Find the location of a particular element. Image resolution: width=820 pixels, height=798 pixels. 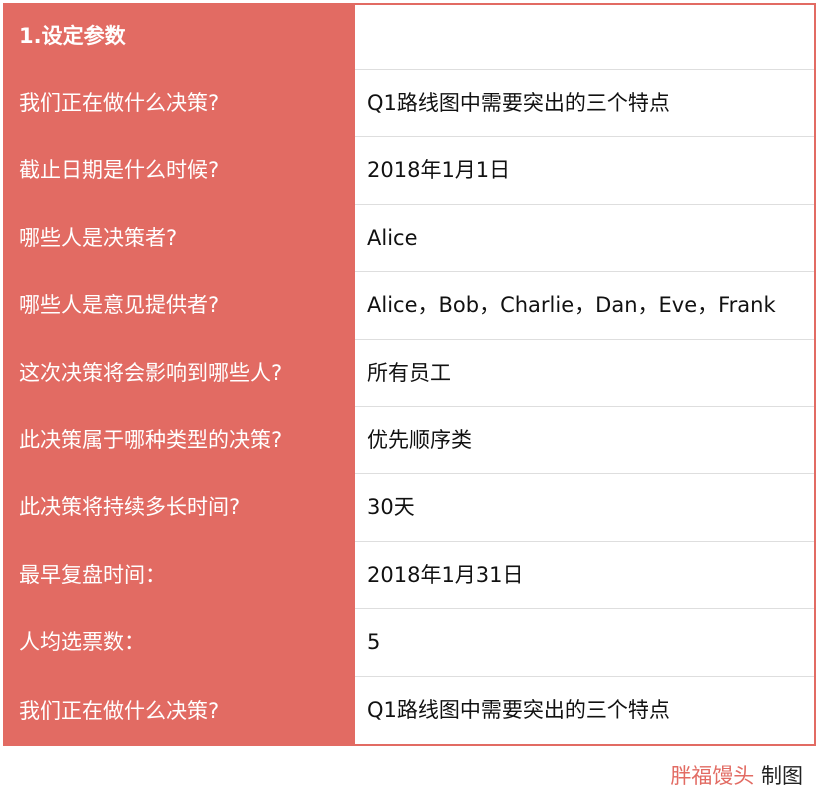

table-row: 此决策将持续多长时间? 30天 is located at coordinates (409, 508).